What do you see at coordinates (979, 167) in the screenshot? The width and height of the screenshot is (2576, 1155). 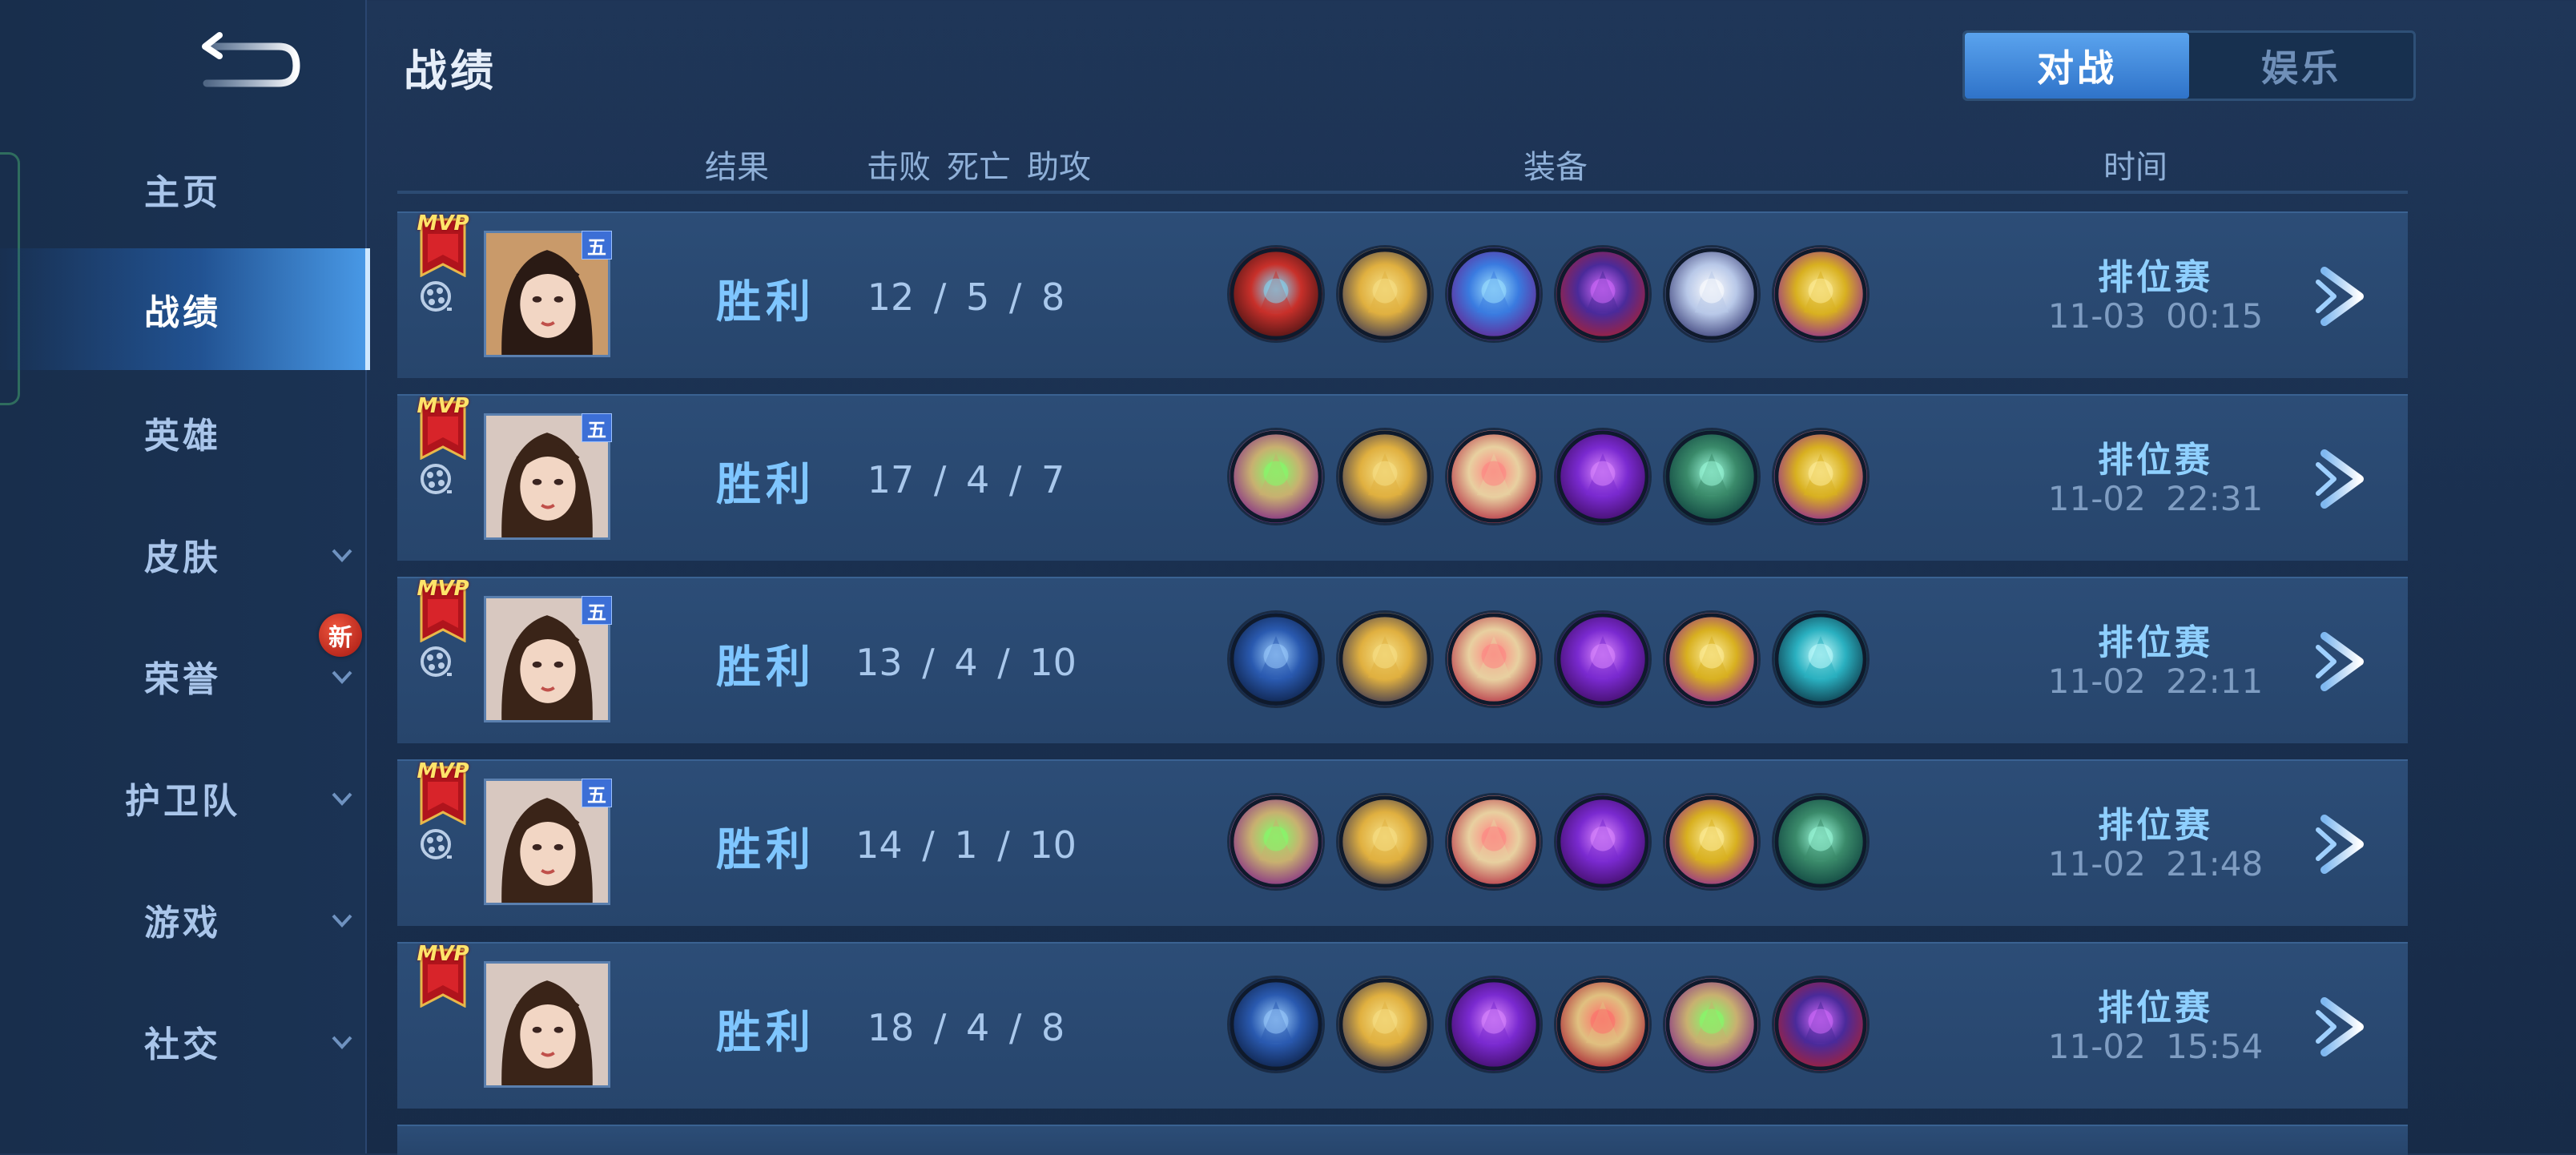 I see `column-header-deaths: 死亡` at bounding box center [979, 167].